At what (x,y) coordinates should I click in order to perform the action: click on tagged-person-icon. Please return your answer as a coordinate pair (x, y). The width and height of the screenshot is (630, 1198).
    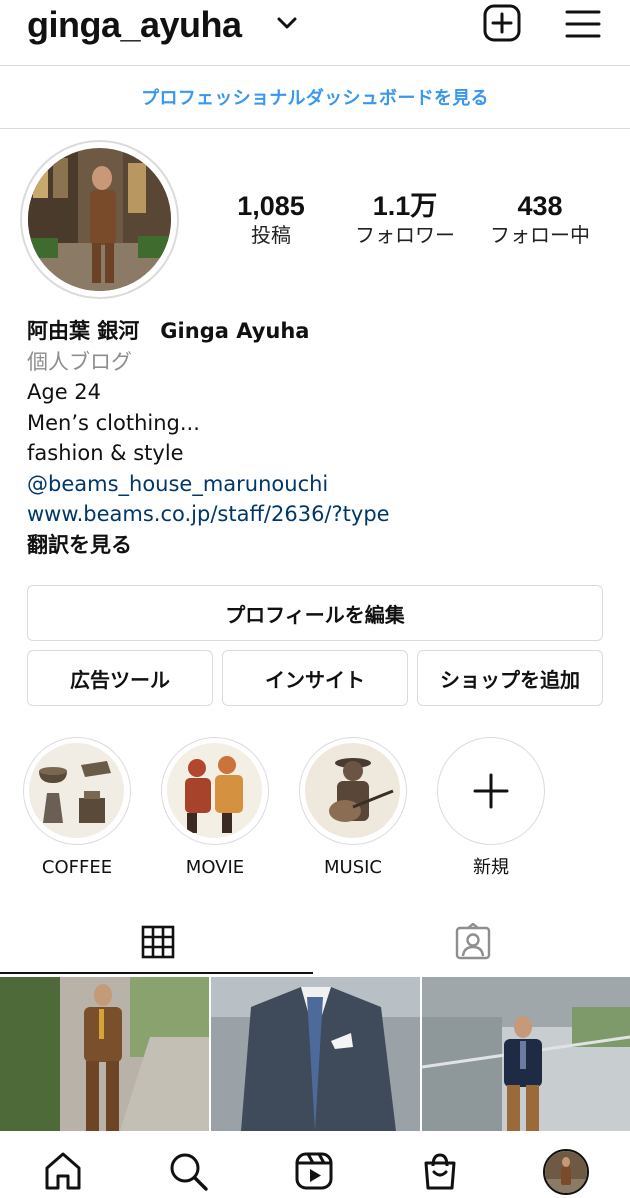
    Looking at the image, I should click on (472, 941).